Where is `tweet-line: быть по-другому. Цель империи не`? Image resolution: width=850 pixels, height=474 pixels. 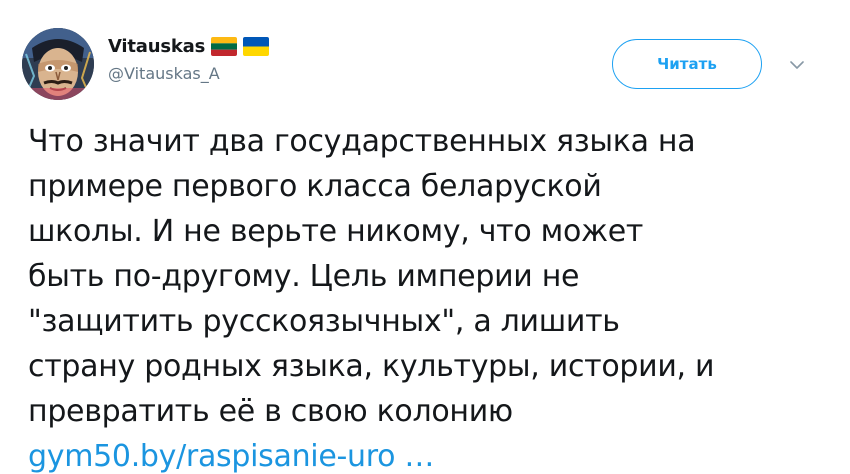
tweet-line: быть по-другому. Цель империи не is located at coordinates (304, 276).